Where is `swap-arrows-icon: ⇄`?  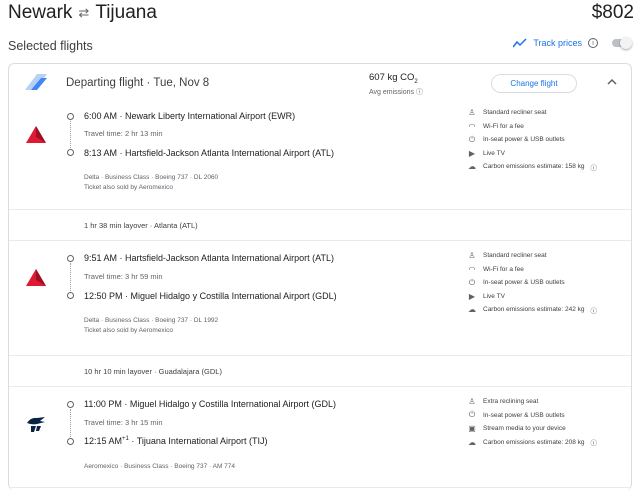
swap-arrows-icon: ⇄ is located at coordinates (84, 12).